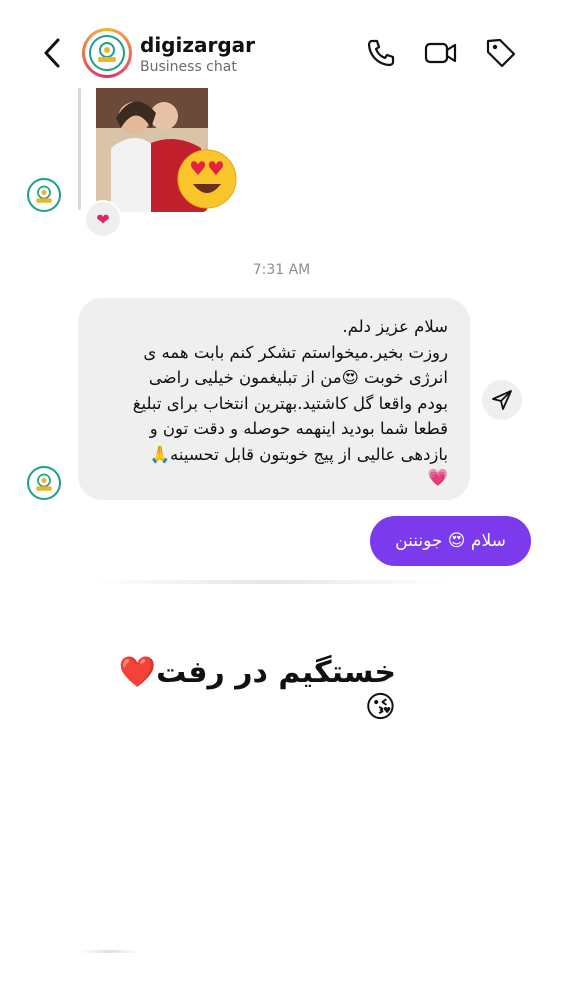  What do you see at coordinates (79, 149) in the screenshot?
I see `reply-indicator-bar` at bounding box center [79, 149].